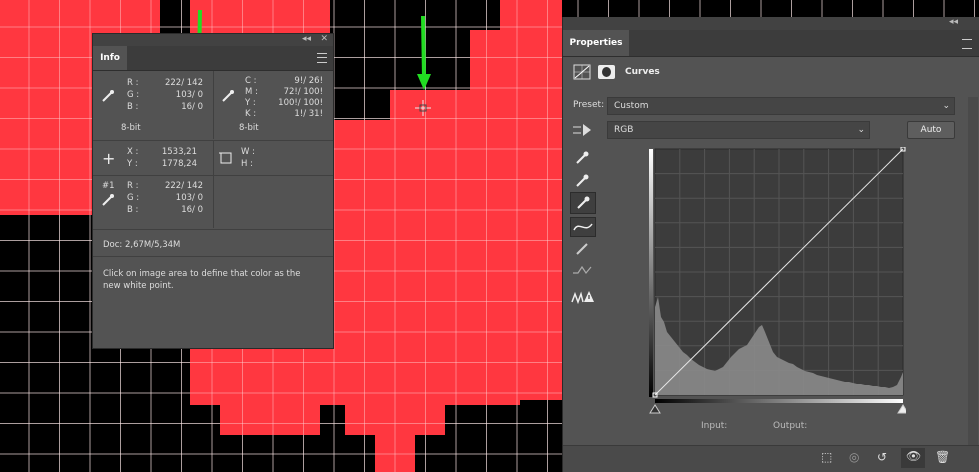 This screenshot has height=472, width=979. I want to click on r-label: R :, so click(133, 83).